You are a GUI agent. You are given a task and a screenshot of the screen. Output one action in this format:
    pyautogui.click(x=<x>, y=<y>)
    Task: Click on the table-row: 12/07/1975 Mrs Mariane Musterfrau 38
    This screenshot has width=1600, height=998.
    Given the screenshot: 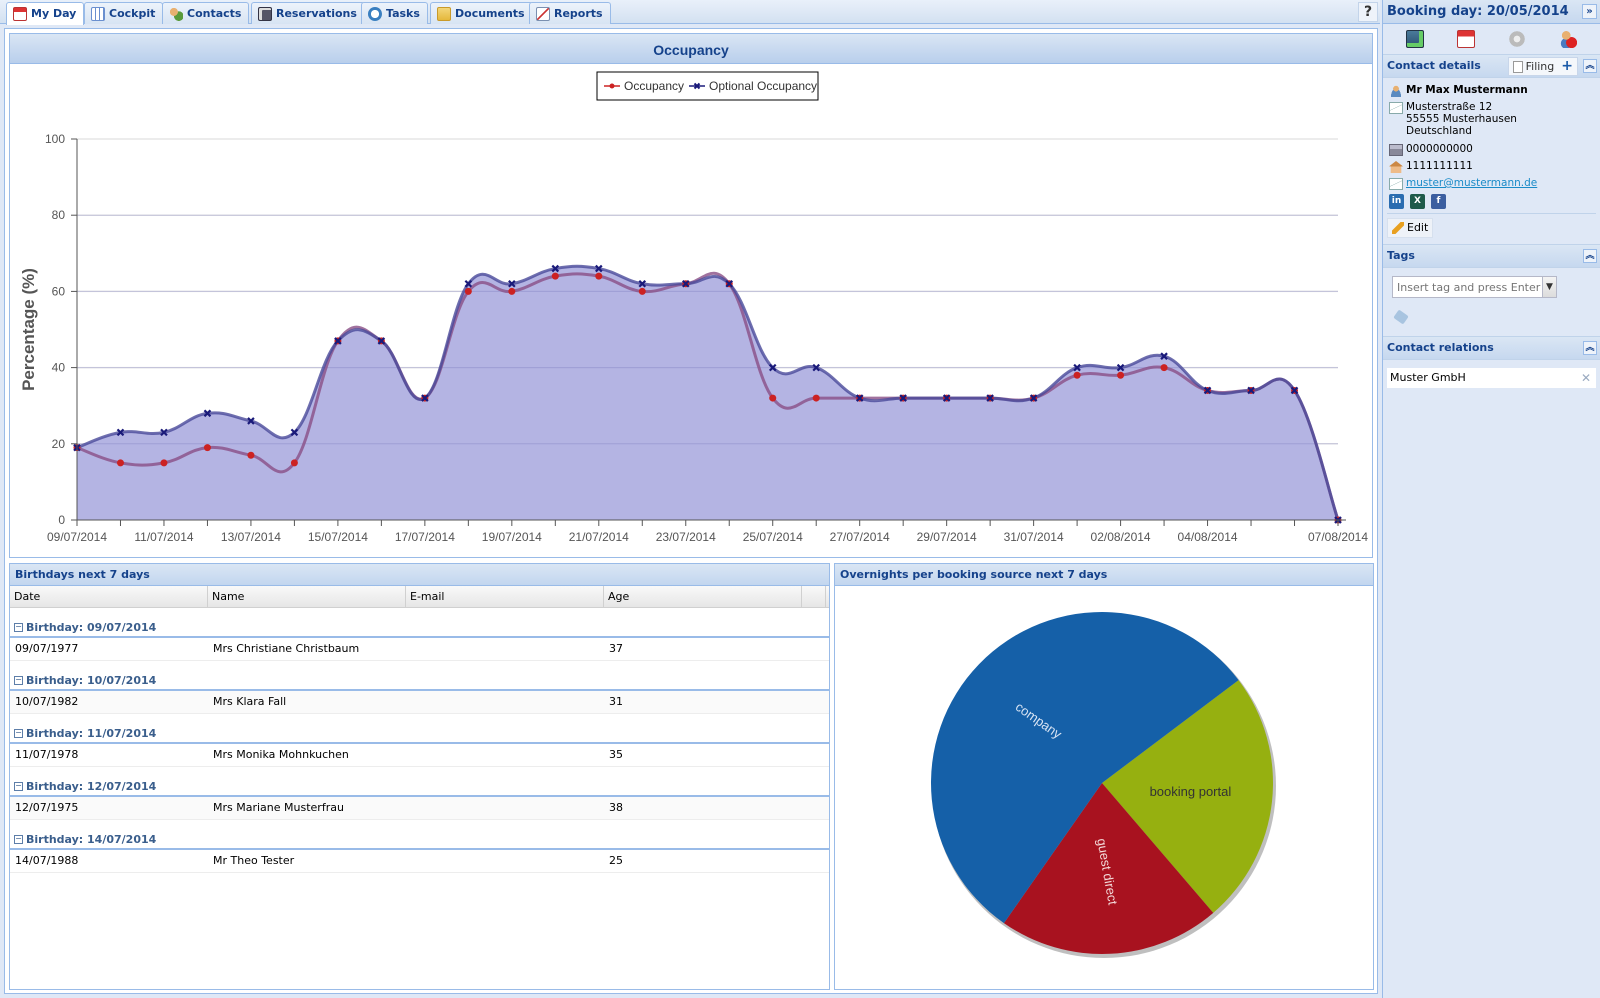 What is the action you would take?
    pyautogui.click(x=419, y=808)
    